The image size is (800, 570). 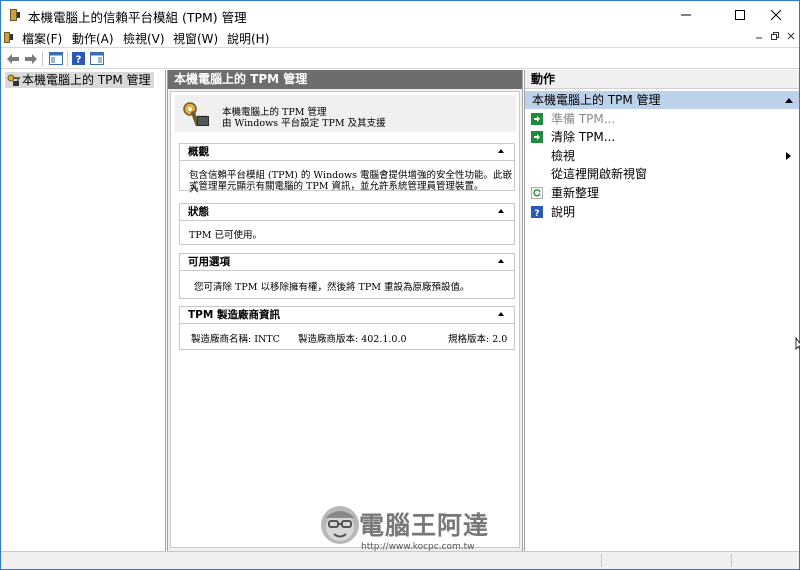 I want to click on close-button, so click(x=776, y=15).